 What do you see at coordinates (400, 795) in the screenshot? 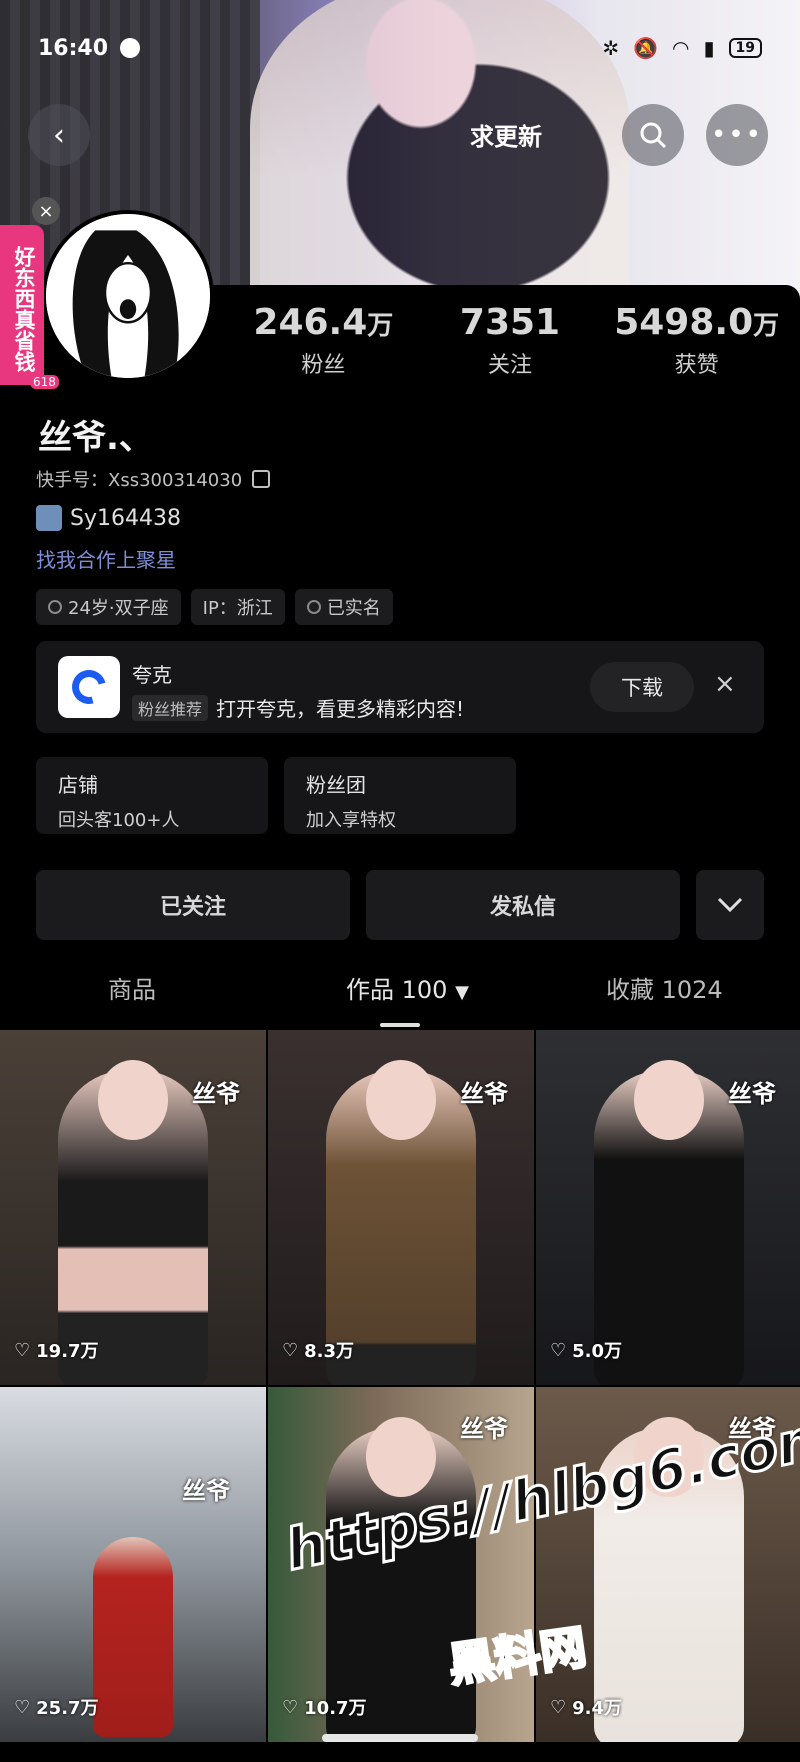
I see `fan-club-card: 粉丝团 加入享特权` at bounding box center [400, 795].